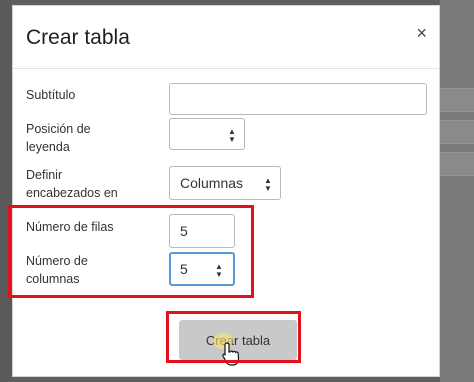  Describe the element at coordinates (207, 134) in the screenshot. I see `caption-position-select: ▲ ▼` at that location.